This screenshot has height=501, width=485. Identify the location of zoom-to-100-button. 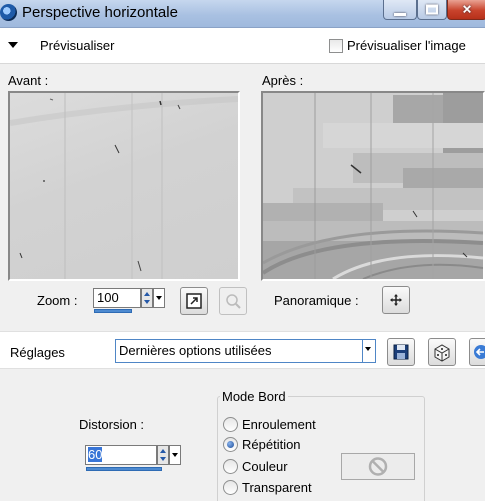
(233, 301).